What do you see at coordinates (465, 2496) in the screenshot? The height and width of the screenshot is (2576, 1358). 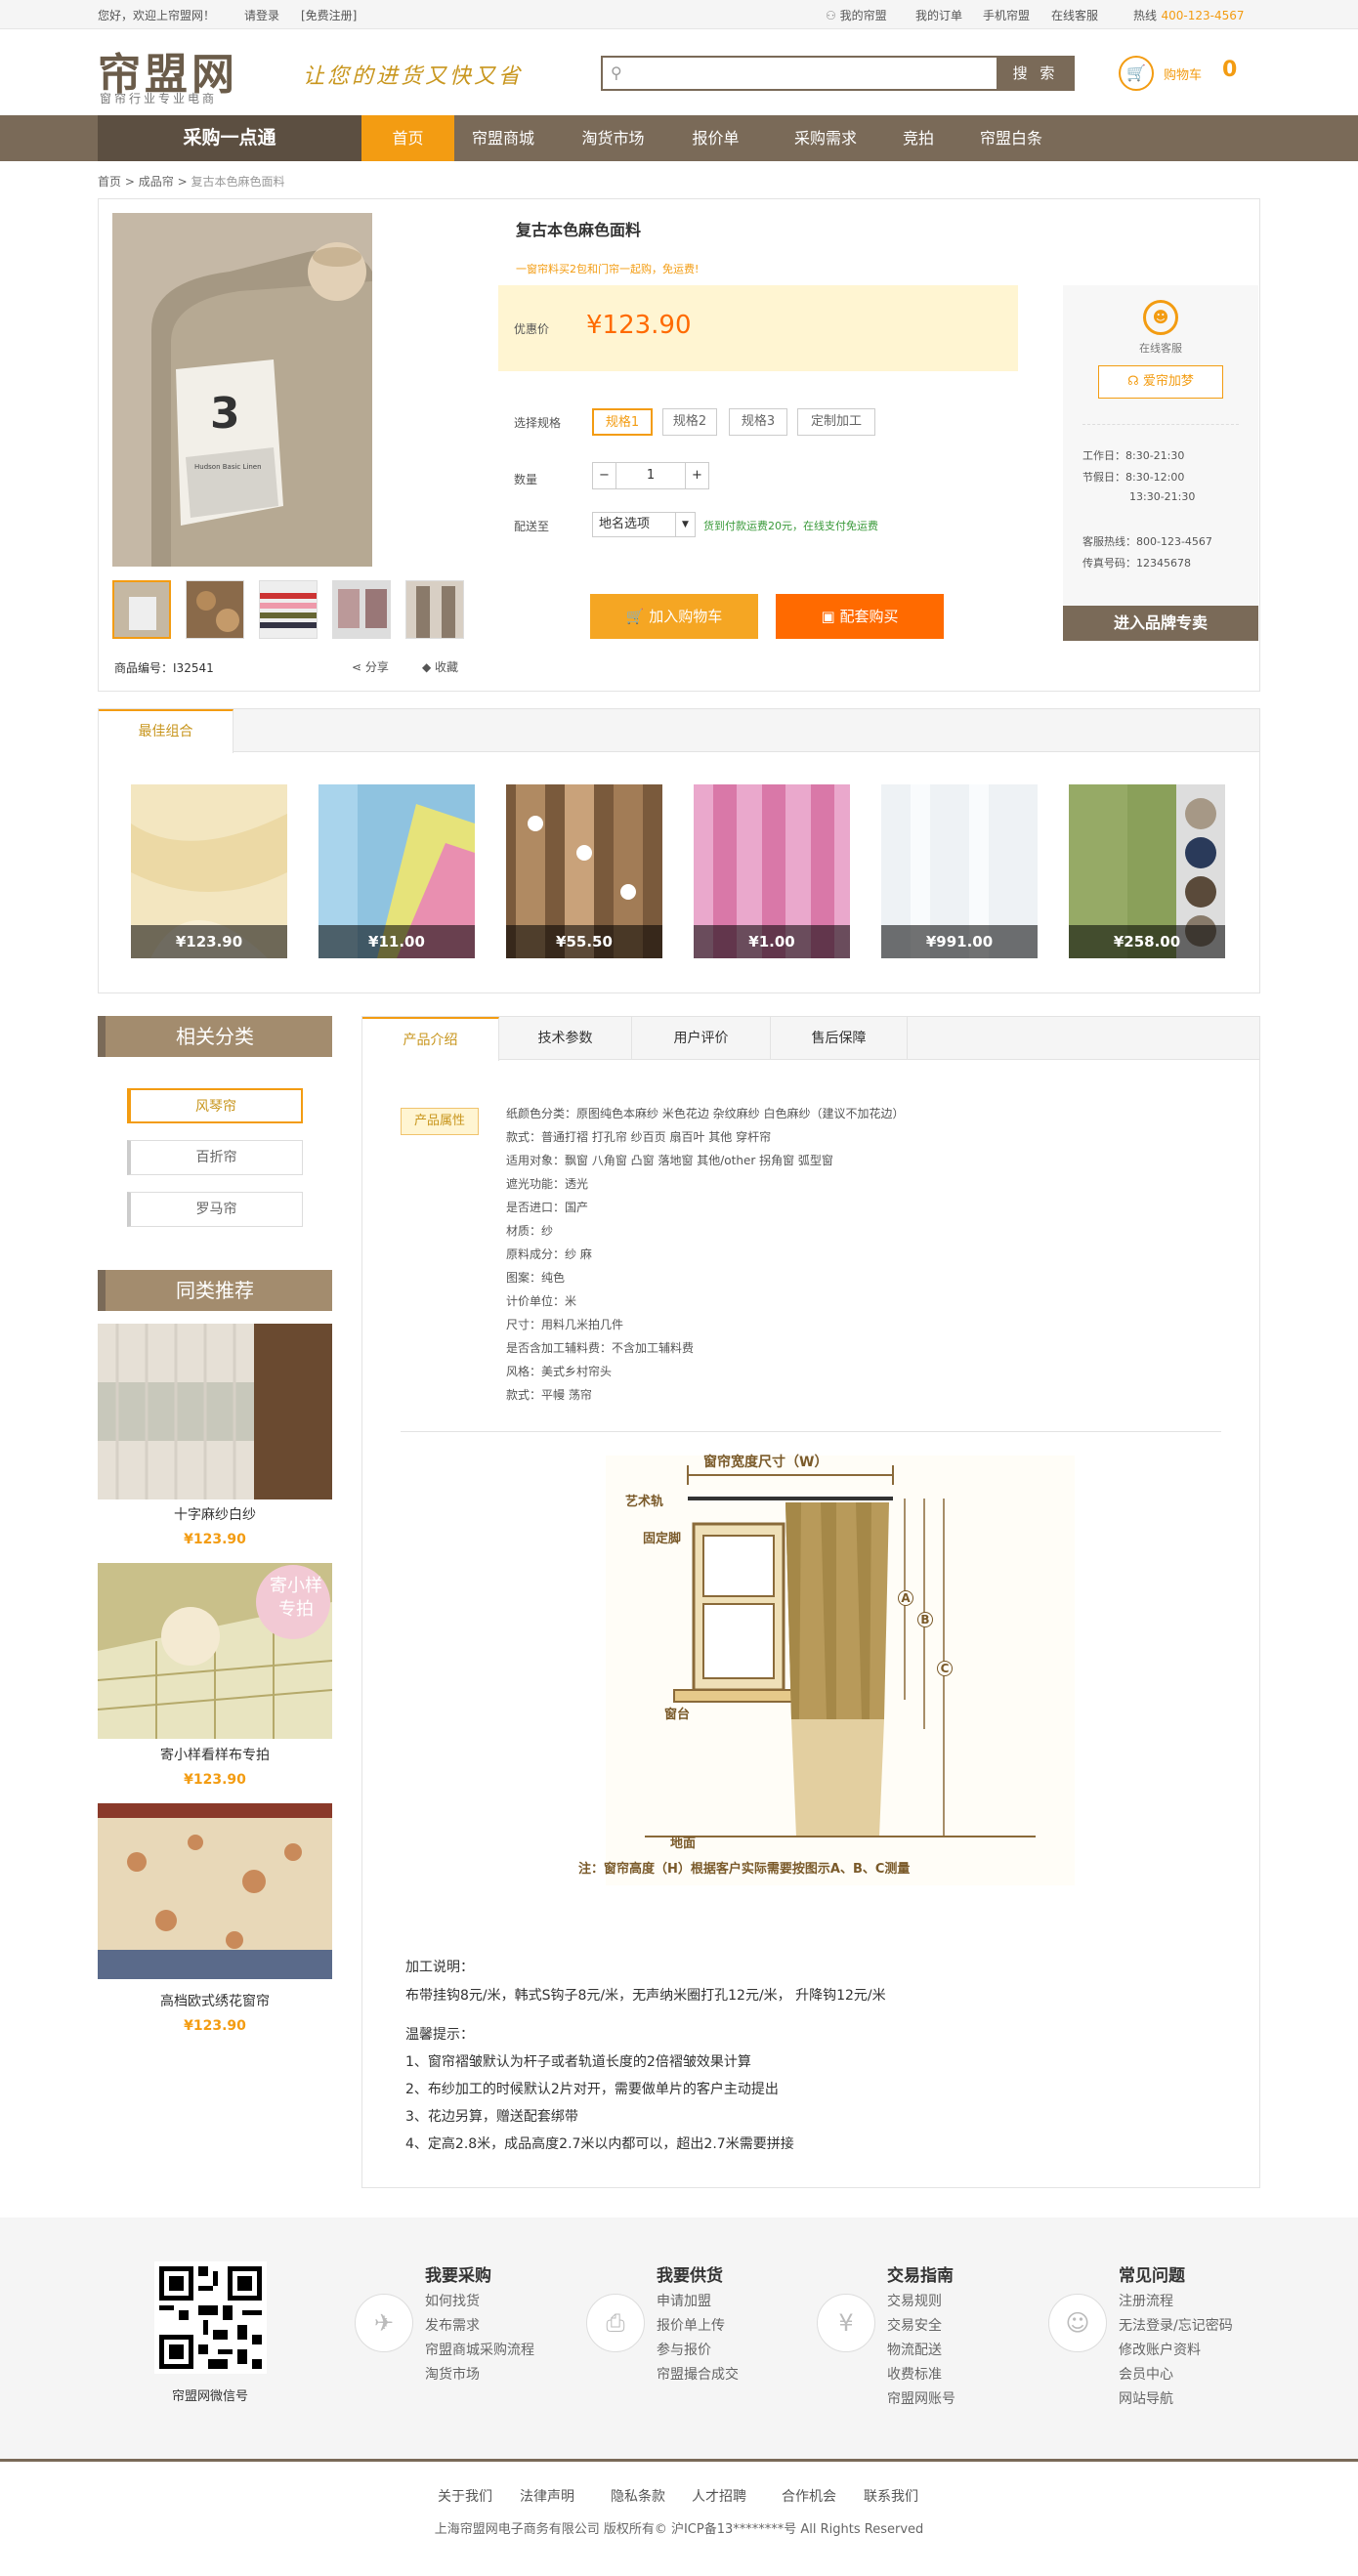 I see `footer-bottom-link: 关于我们` at bounding box center [465, 2496].